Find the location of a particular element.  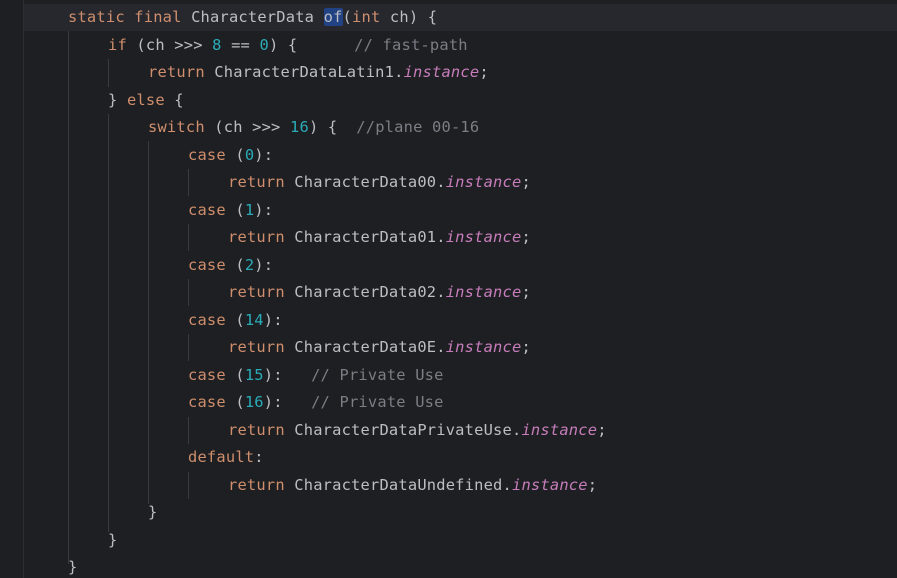

keyword-token: int is located at coordinates (366, 17).